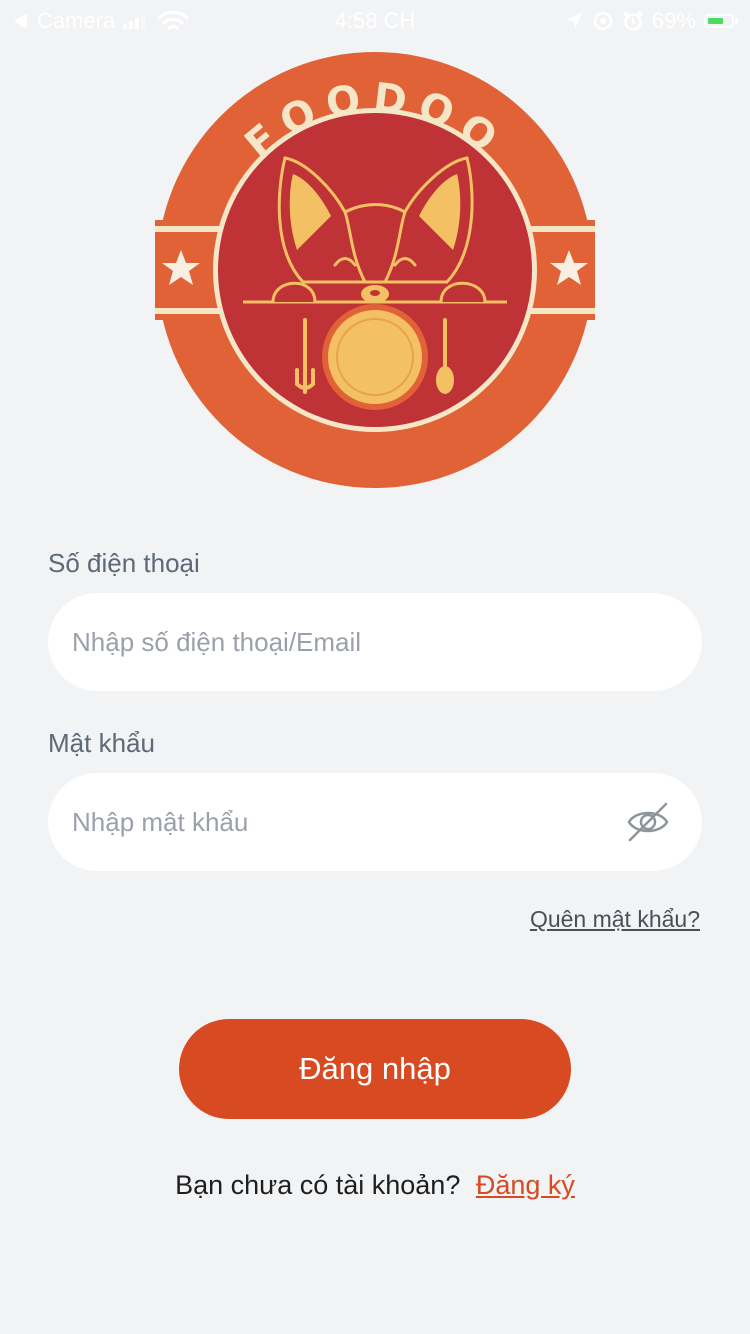 The height and width of the screenshot is (1334, 750). I want to click on logo-band-right-bottom, so click(562, 311).